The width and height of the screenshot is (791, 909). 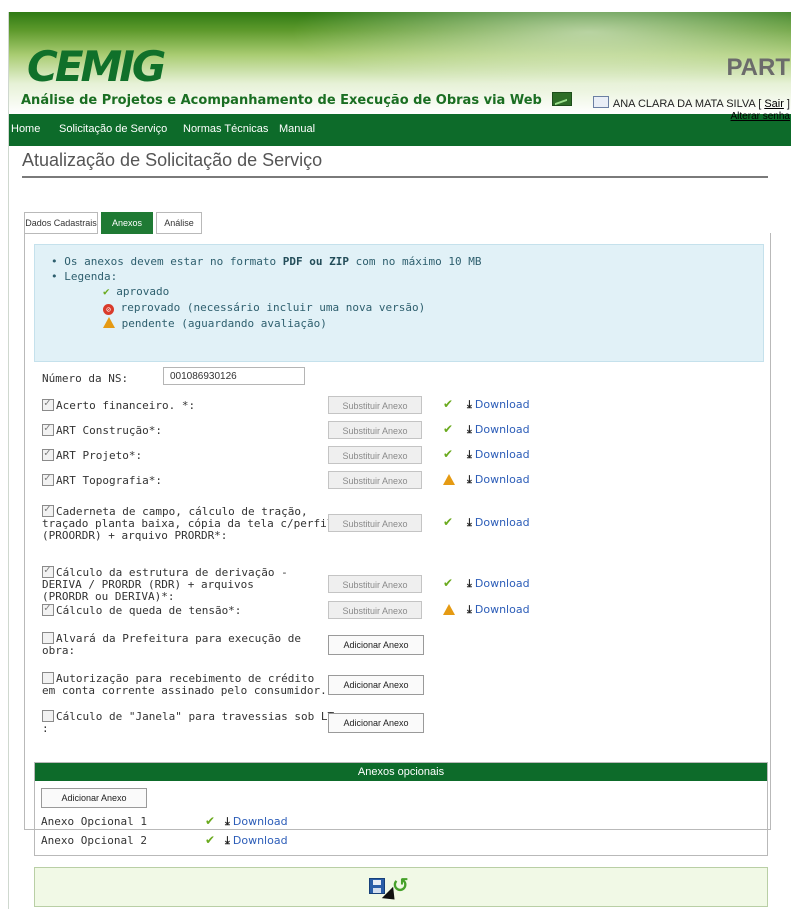 What do you see at coordinates (143, 291) in the screenshot?
I see `legend-approved-text: aprovado` at bounding box center [143, 291].